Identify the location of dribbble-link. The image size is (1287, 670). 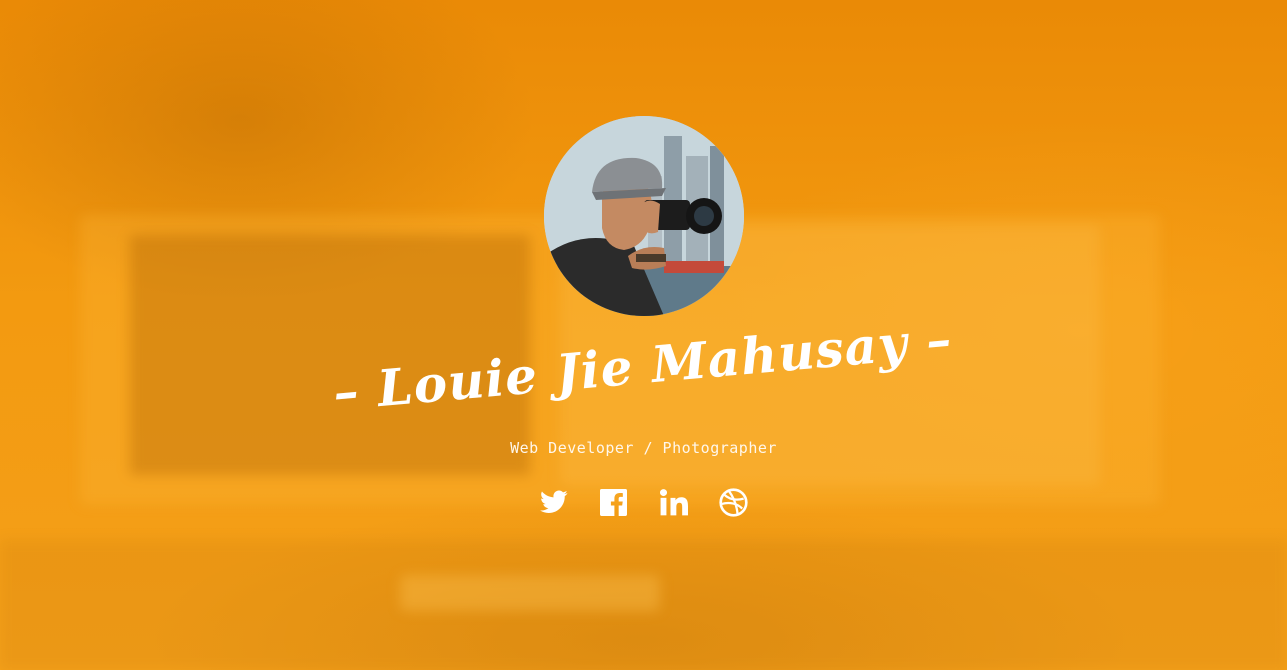
(734, 502).